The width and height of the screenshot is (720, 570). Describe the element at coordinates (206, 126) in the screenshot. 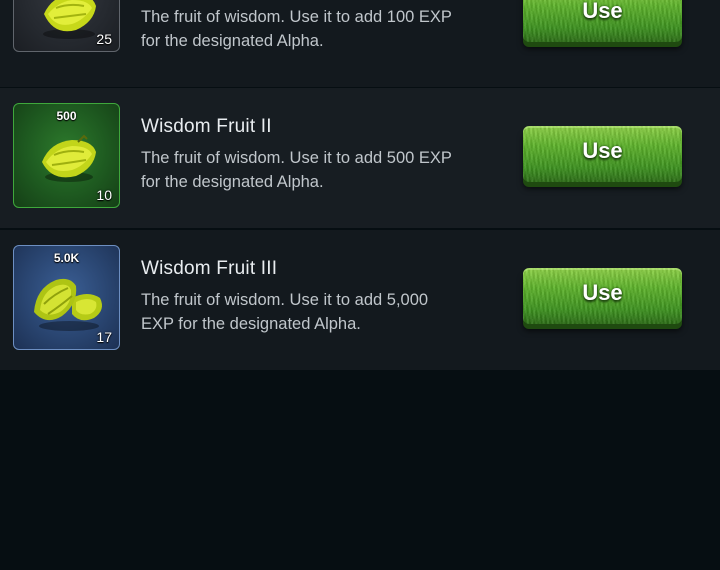

I see `item-name: Wisdom Fruit II` at that location.